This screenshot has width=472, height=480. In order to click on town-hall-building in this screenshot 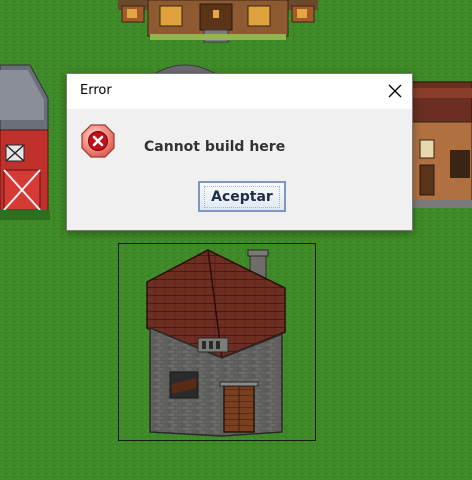, I will do `click(218, 21)`.